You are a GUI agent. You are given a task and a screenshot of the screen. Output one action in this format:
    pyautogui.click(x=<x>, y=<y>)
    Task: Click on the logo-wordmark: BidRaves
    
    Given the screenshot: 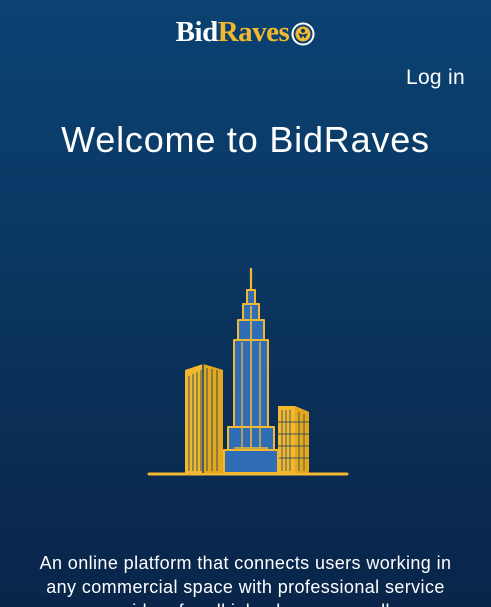 What is the action you would take?
    pyautogui.click(x=233, y=32)
    